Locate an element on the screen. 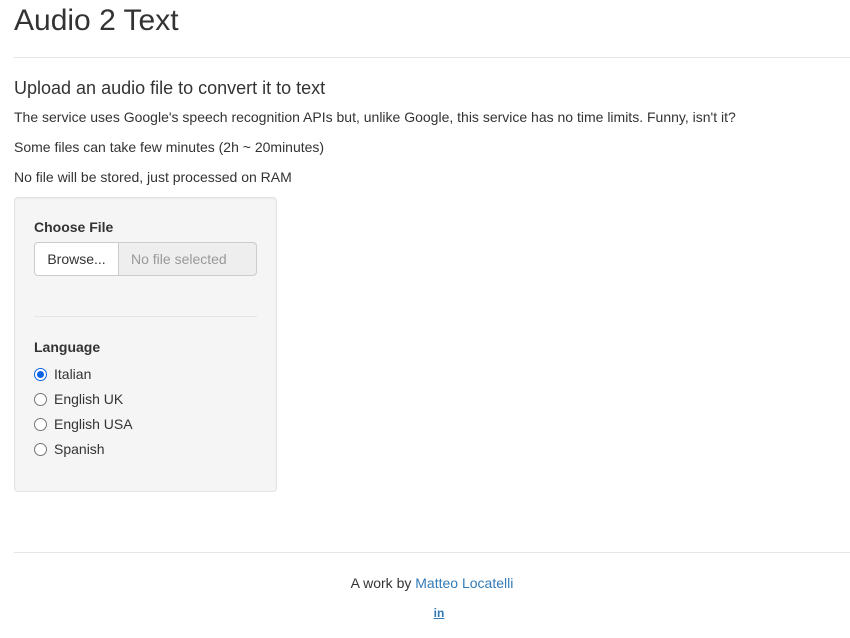 The height and width of the screenshot is (638, 850). language-option-spanish: Spanish is located at coordinates (83, 449).